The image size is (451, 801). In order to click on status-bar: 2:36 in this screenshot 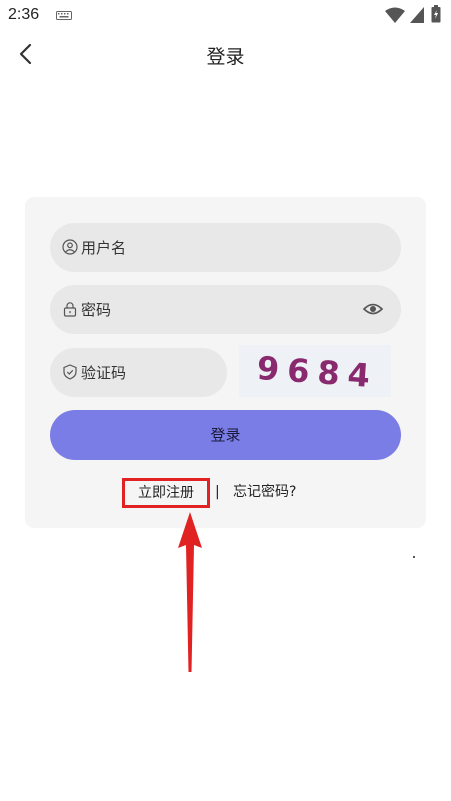, I will do `click(225, 16)`.